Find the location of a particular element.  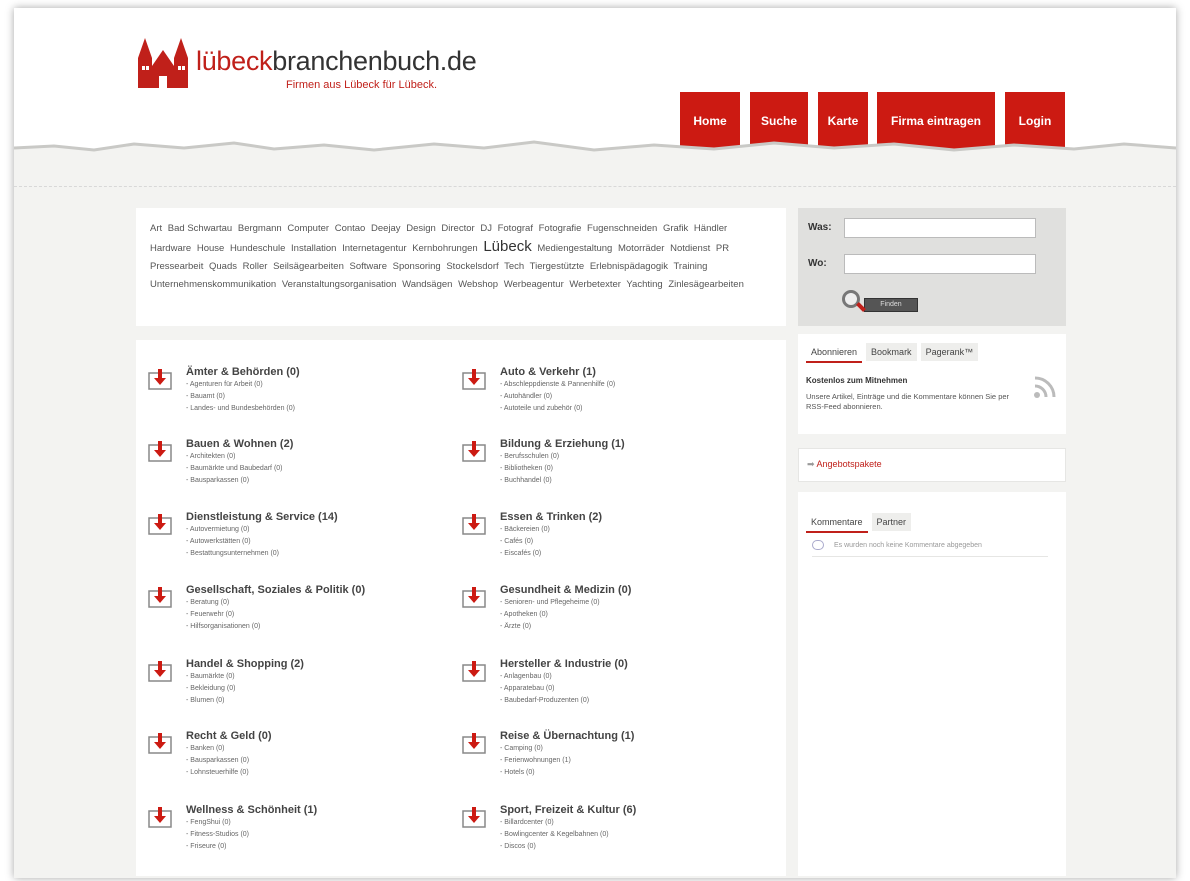

category-title: Essen & Trinken (2) is located at coordinates (551, 517).